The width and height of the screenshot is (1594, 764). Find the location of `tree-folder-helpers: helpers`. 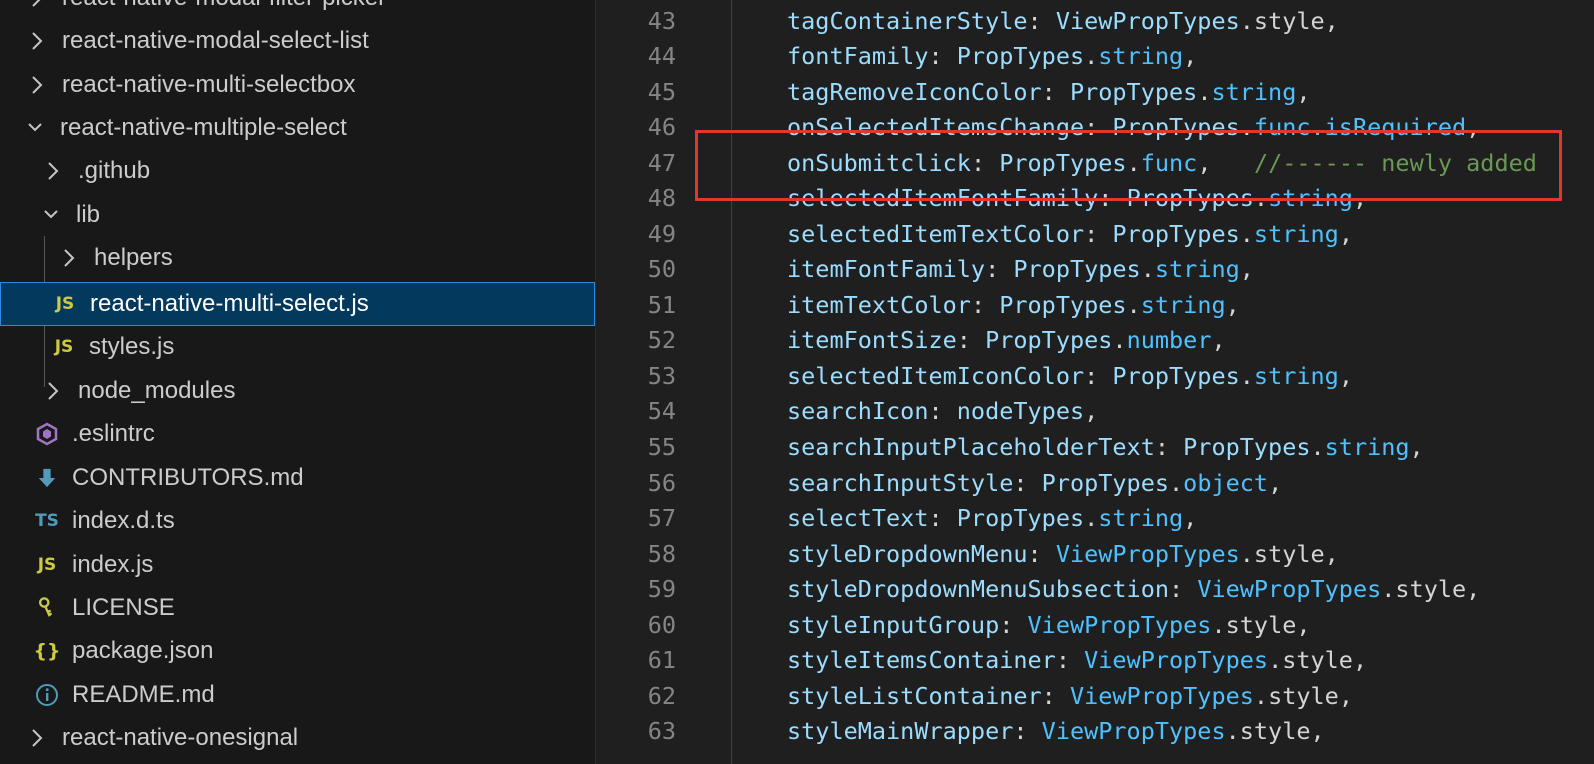

tree-folder-helpers: helpers is located at coordinates (297, 258).